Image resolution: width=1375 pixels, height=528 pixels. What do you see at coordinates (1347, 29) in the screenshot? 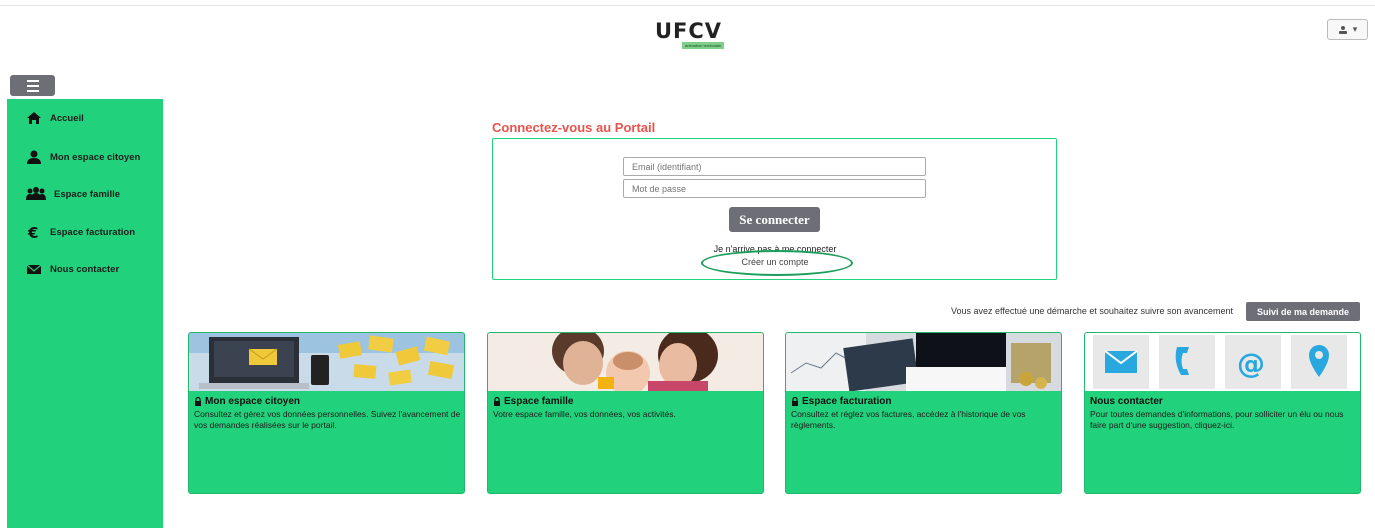
I see `user-menu-button: ▾` at bounding box center [1347, 29].